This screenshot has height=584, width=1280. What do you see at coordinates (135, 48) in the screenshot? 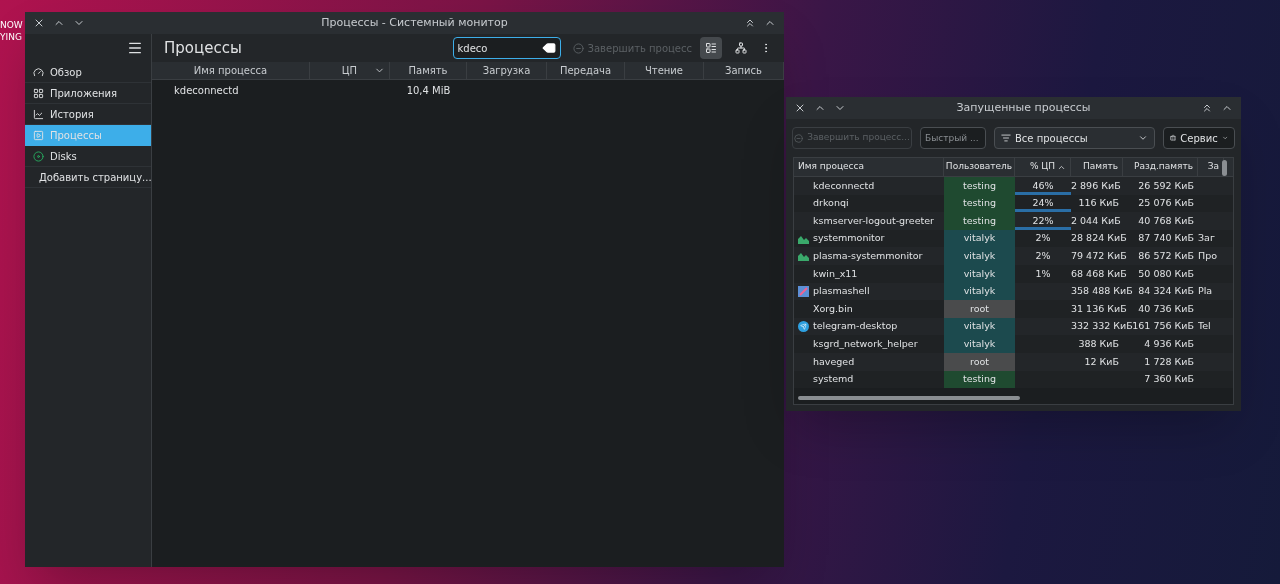
I see `menu-icon` at bounding box center [135, 48].